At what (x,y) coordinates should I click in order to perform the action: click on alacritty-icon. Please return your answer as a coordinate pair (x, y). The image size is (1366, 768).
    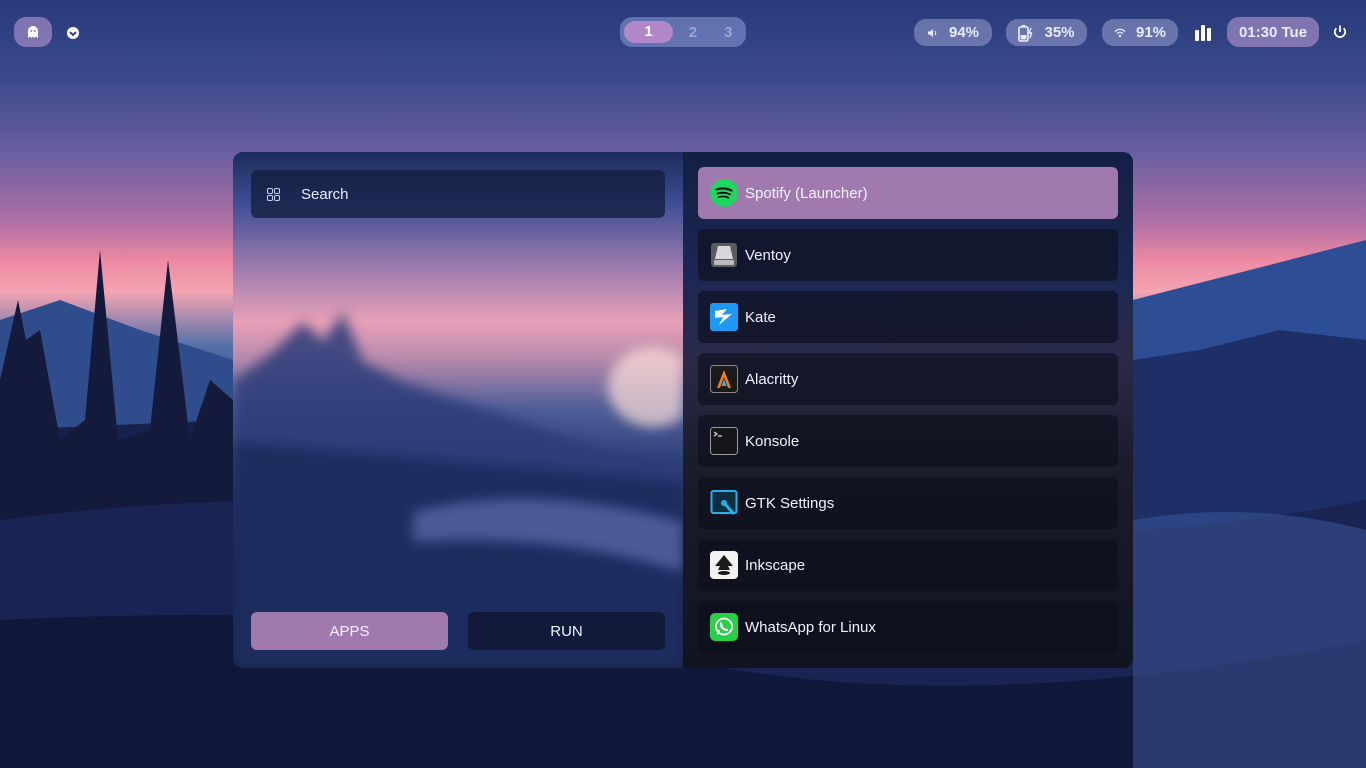
    Looking at the image, I should click on (724, 379).